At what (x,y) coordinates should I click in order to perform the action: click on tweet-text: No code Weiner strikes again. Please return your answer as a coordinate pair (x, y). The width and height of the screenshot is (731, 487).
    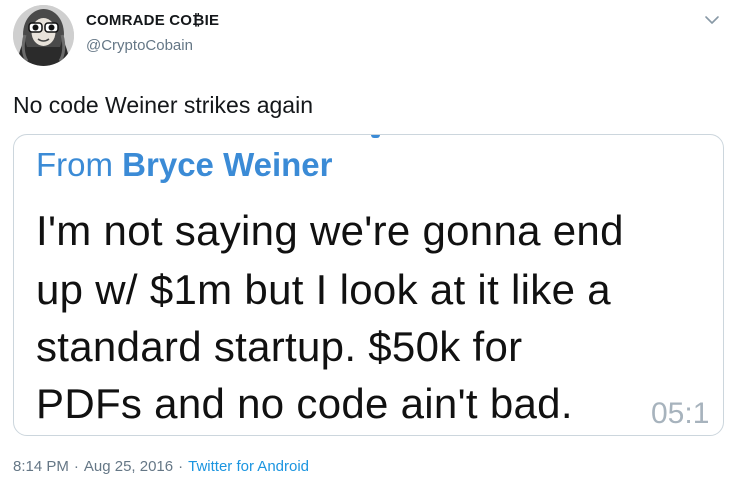
    Looking at the image, I should click on (163, 105).